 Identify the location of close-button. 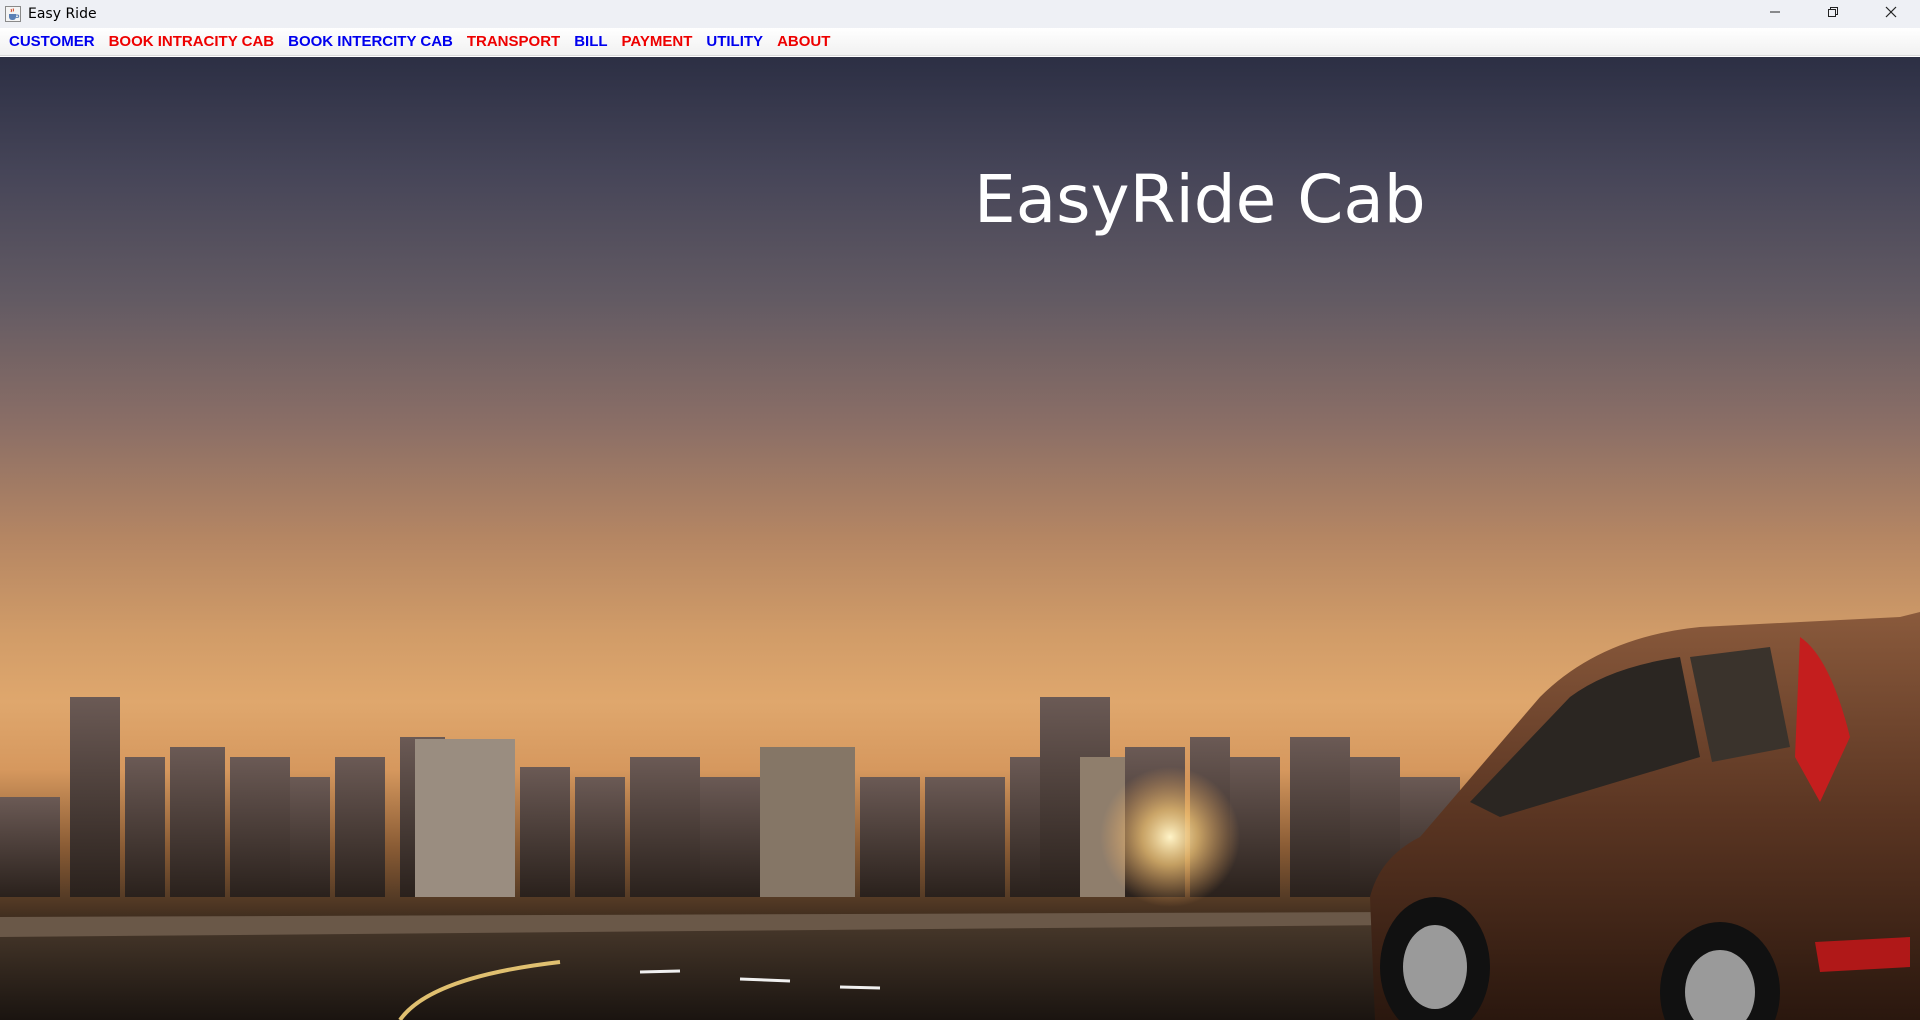
(1891, 14).